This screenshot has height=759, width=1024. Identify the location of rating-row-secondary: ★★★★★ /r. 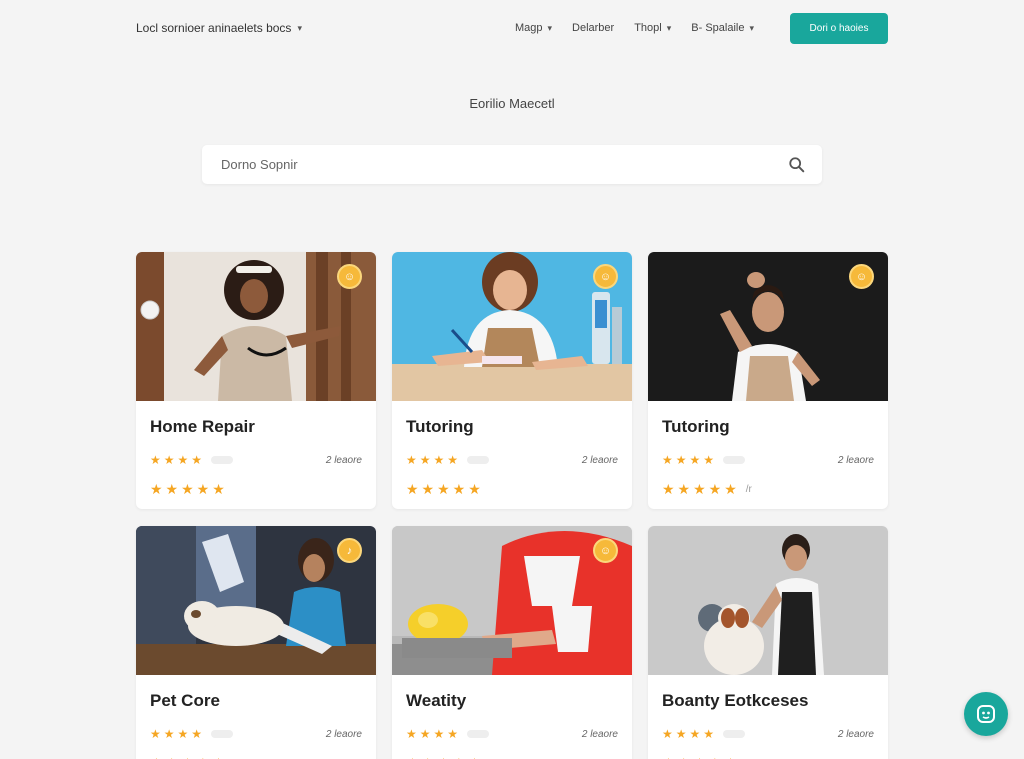
(768, 489).